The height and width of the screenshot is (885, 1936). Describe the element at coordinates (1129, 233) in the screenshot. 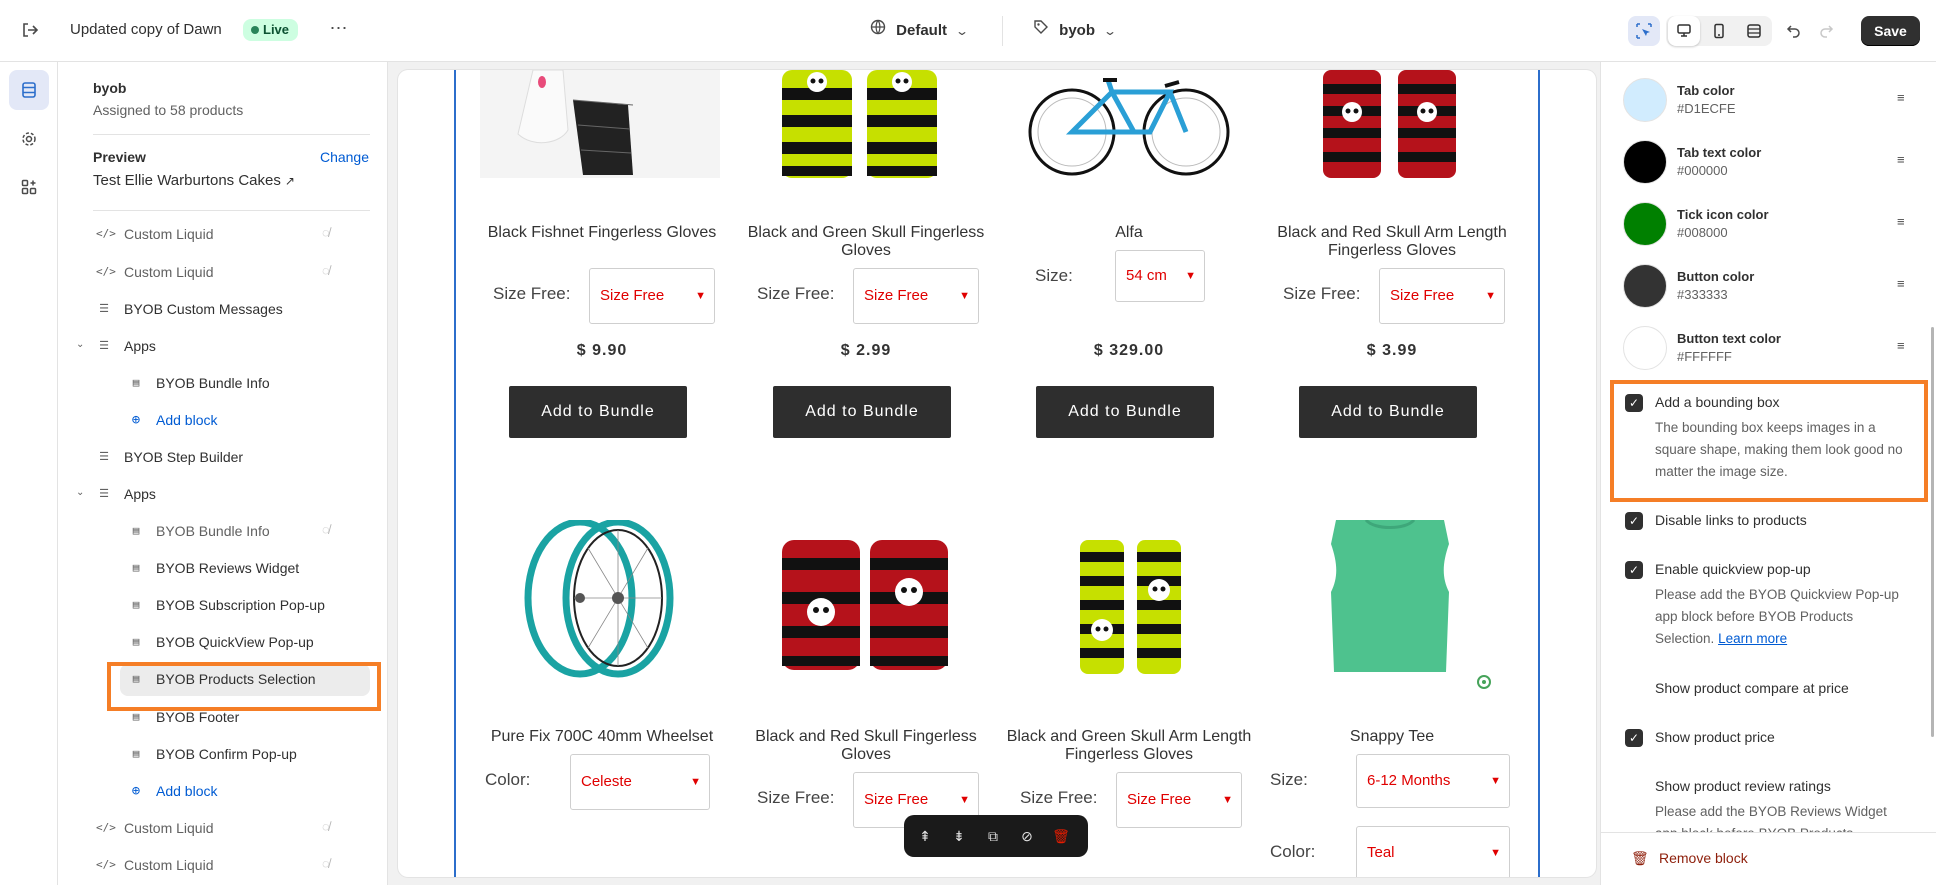

I see `product-name: Alfa` at that location.